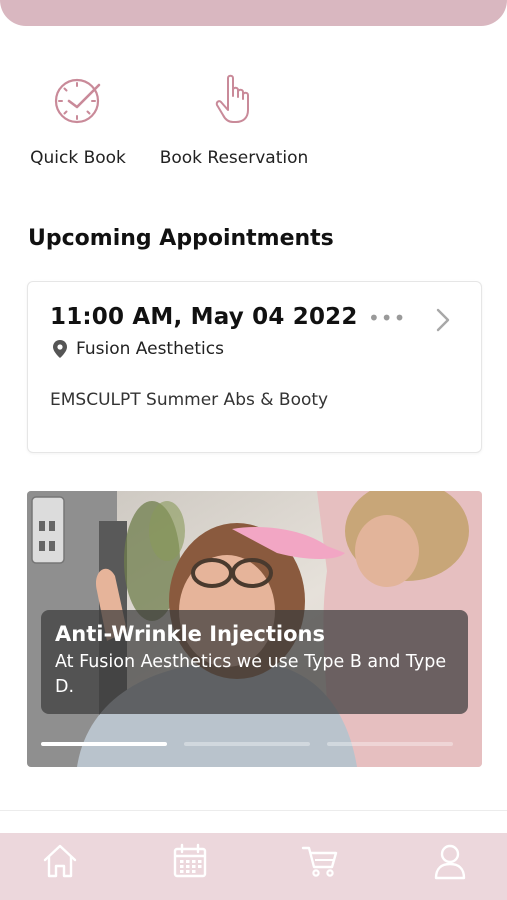 The image size is (507, 900). Describe the element at coordinates (190, 634) in the screenshot. I see `promo-title: Anti-Wrinkle Injections` at that location.